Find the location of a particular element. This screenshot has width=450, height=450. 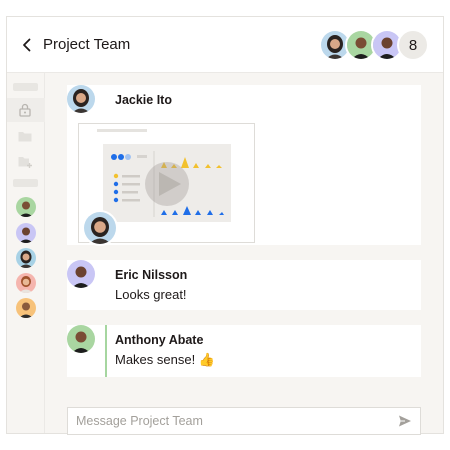

author-name: Eric Nilsson is located at coordinates (151, 275).